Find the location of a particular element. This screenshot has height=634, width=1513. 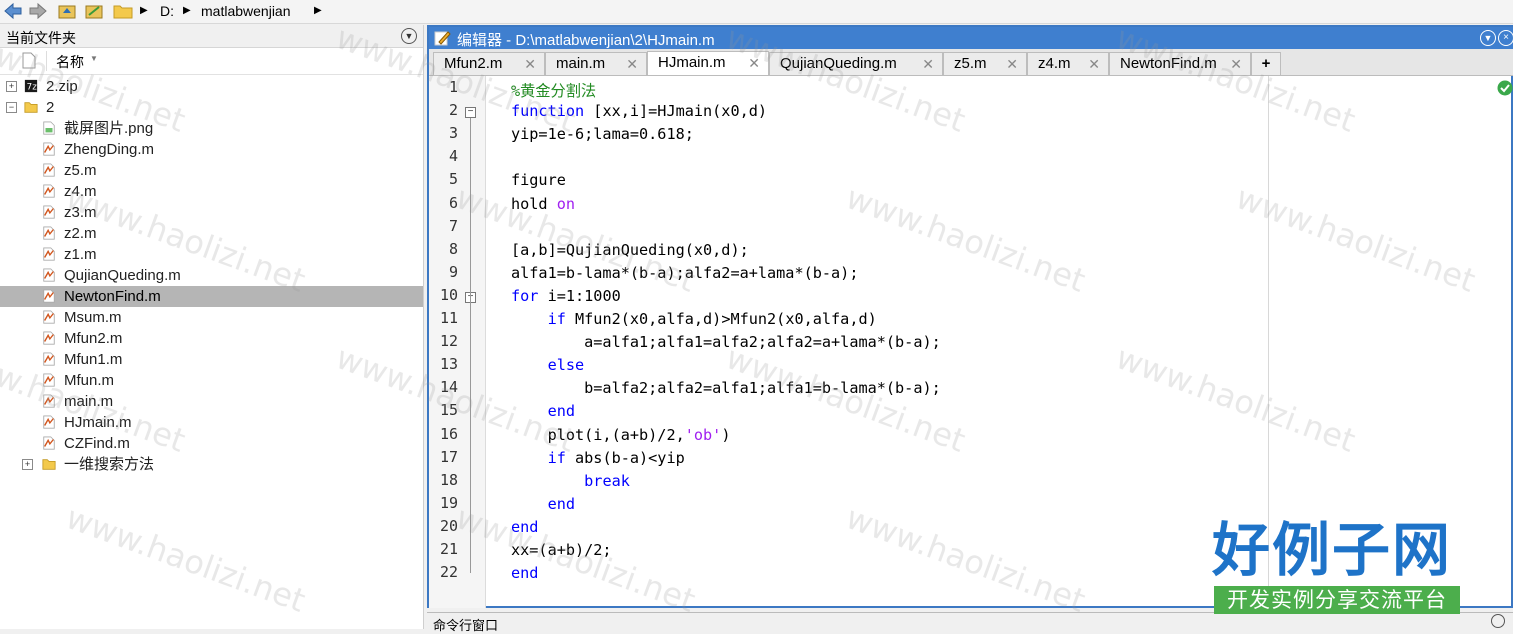

line-number: 16 is located at coordinates (448, 433).